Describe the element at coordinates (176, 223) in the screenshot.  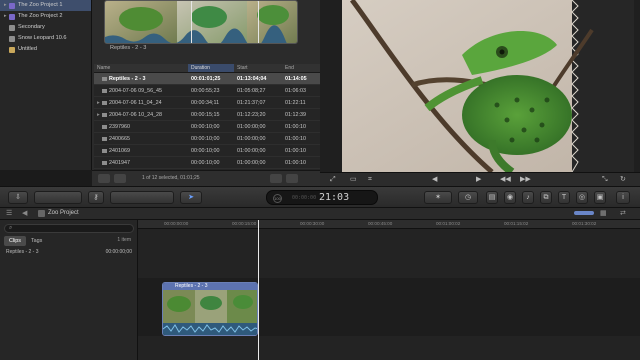
I see `ruler-tick-label: 00:00:00:00` at that location.